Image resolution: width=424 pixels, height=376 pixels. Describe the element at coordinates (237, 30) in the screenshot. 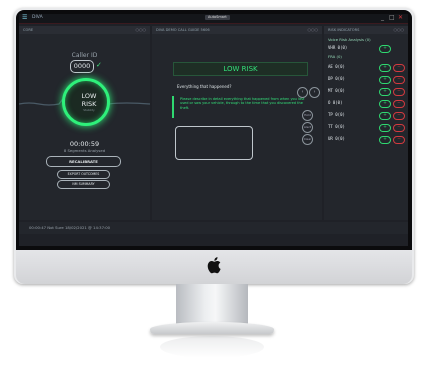

I see `call-guide-header: DIVA DEMO CALL GUIDE 5606 ○○○` at that location.